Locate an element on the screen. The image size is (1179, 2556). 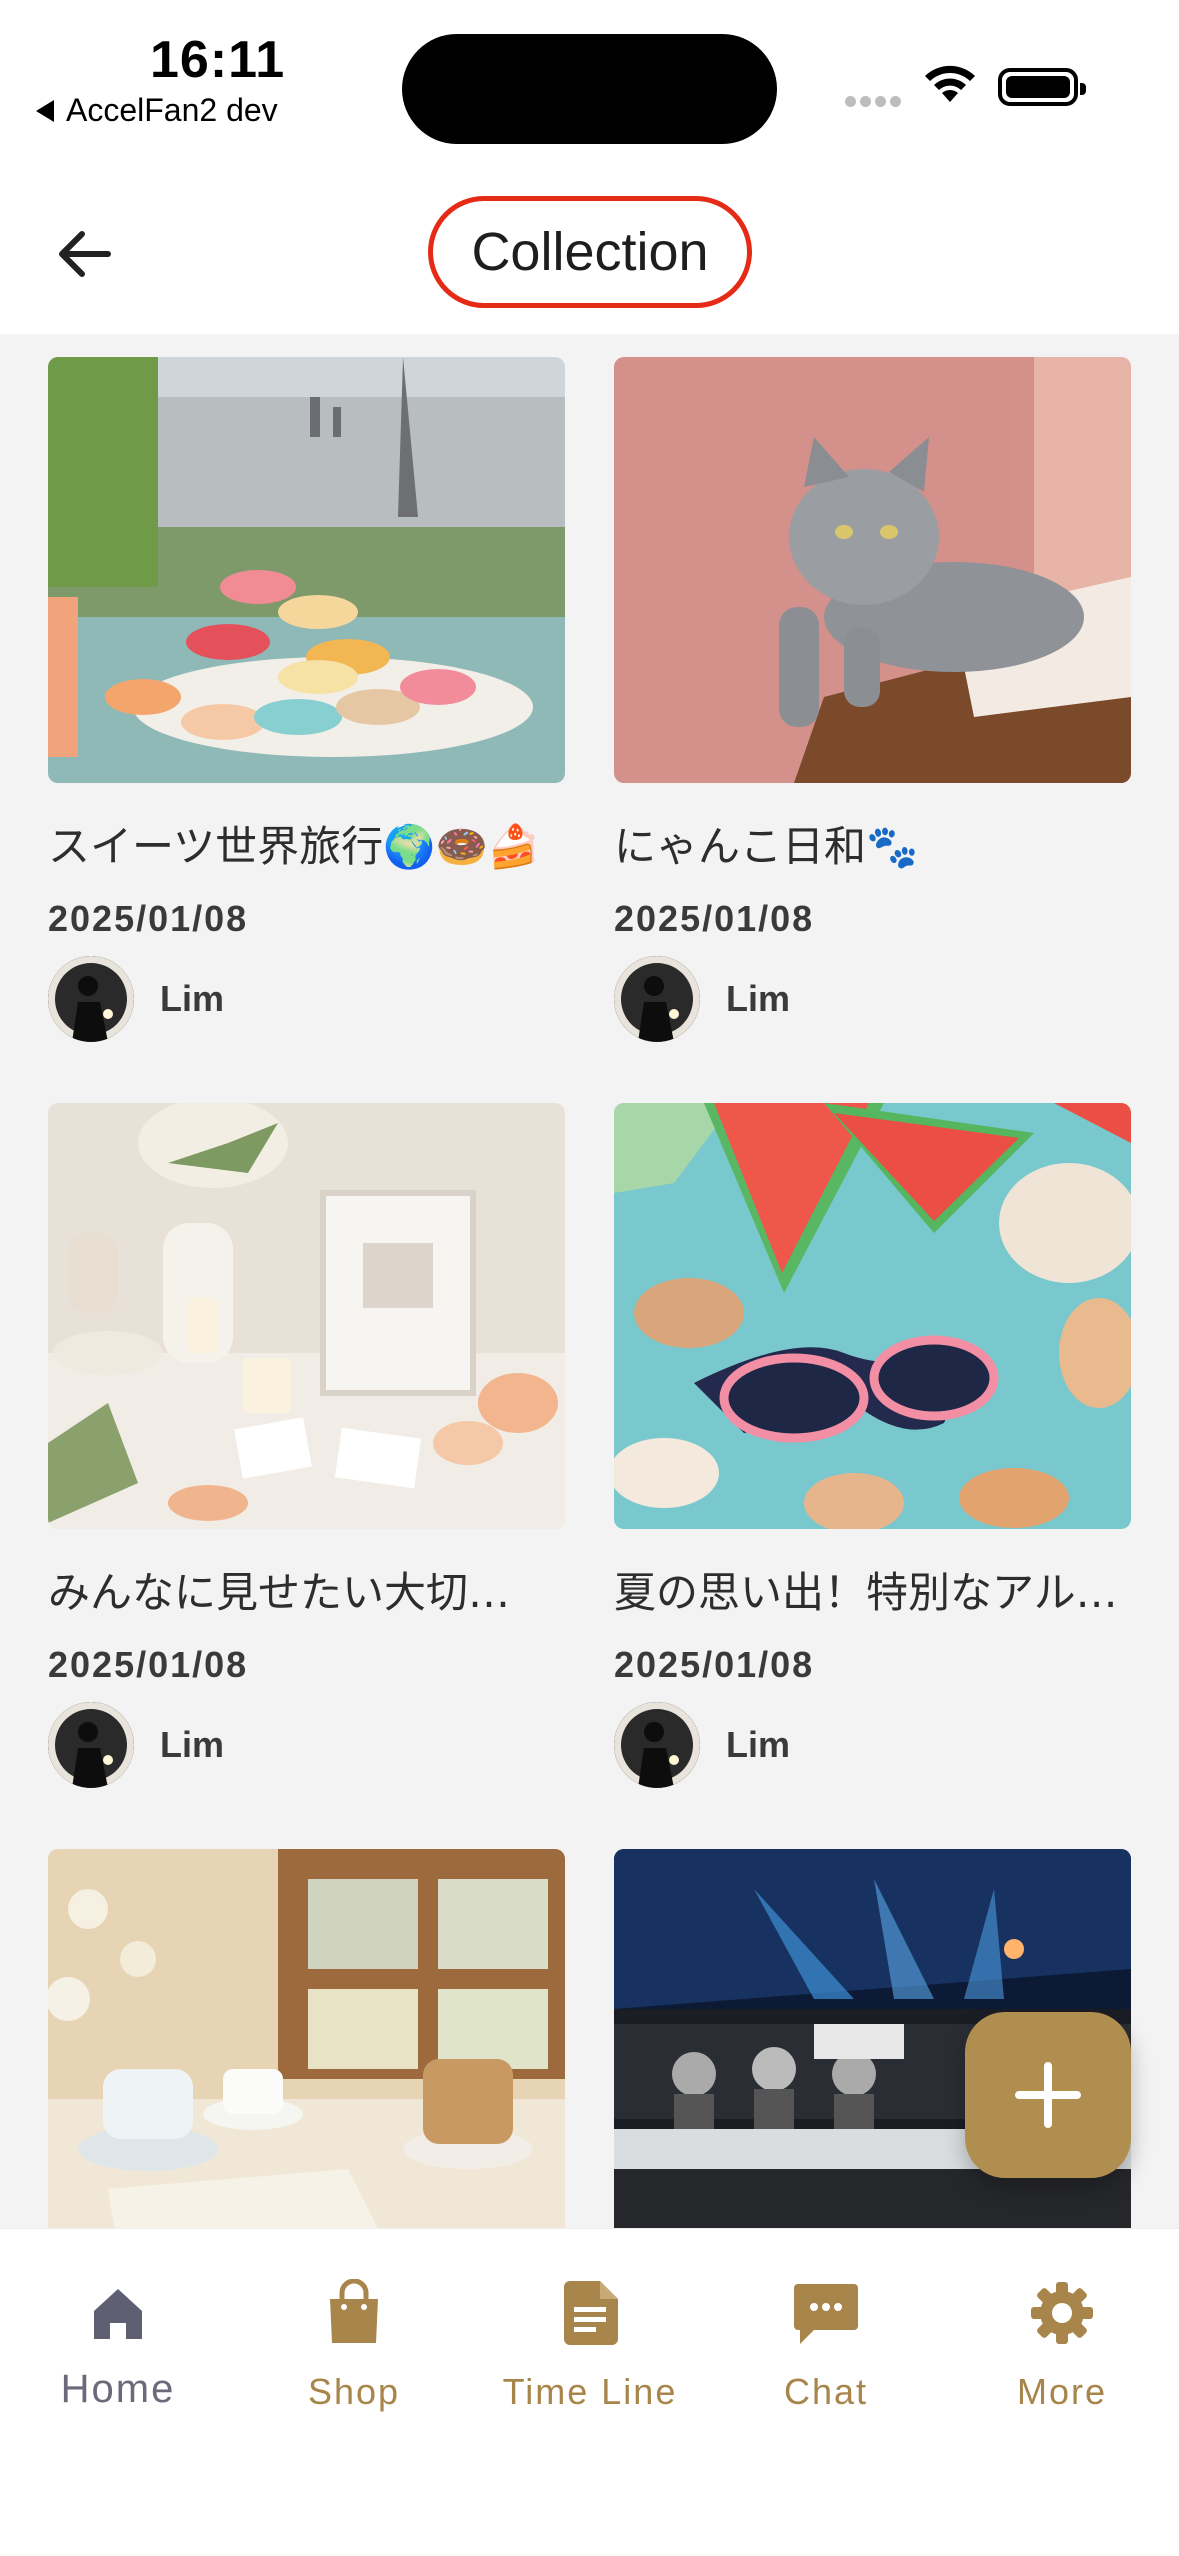
bottom-nav: Home Shop Time Line Chat More is located at coordinates (589, 2392).